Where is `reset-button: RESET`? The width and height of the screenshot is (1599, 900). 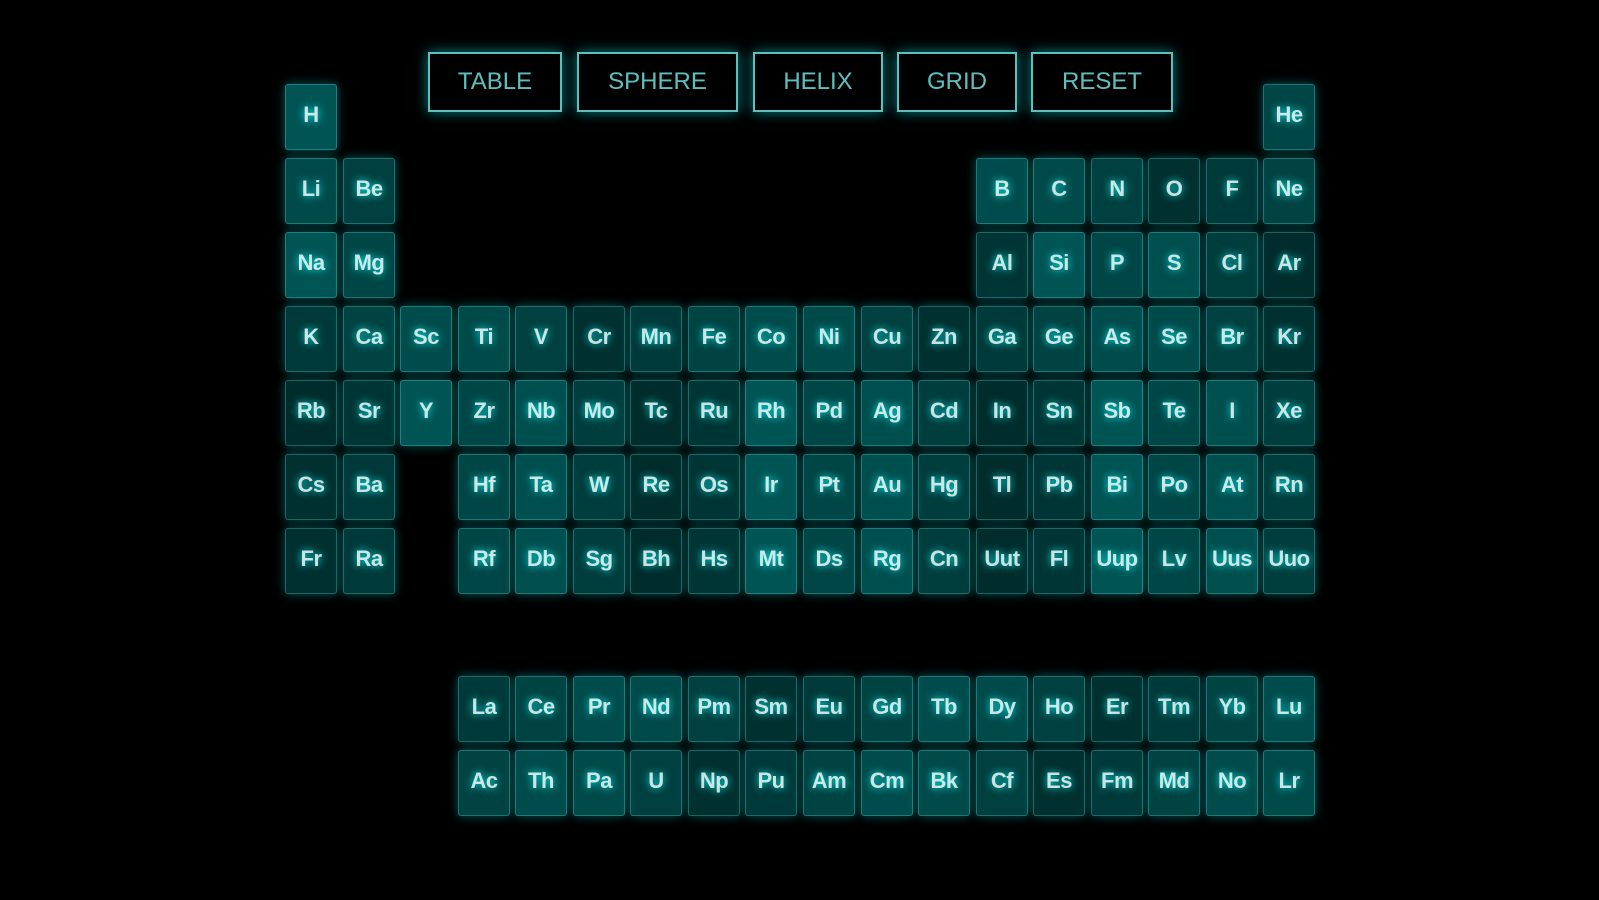 reset-button: RESET is located at coordinates (1102, 82).